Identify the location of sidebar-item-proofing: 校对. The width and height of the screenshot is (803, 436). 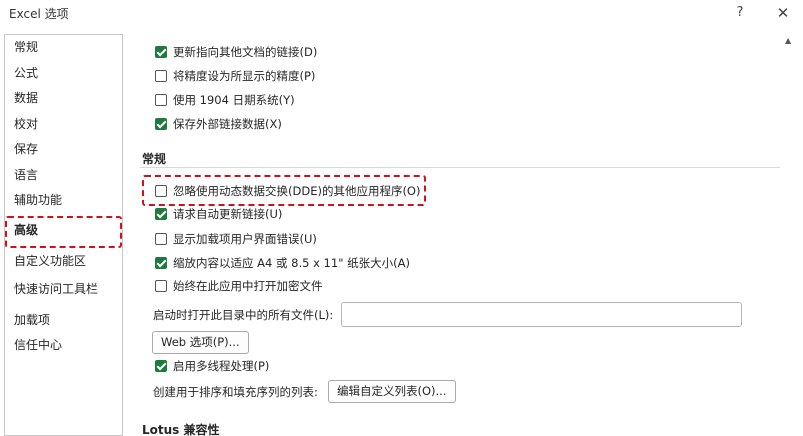
(26, 124).